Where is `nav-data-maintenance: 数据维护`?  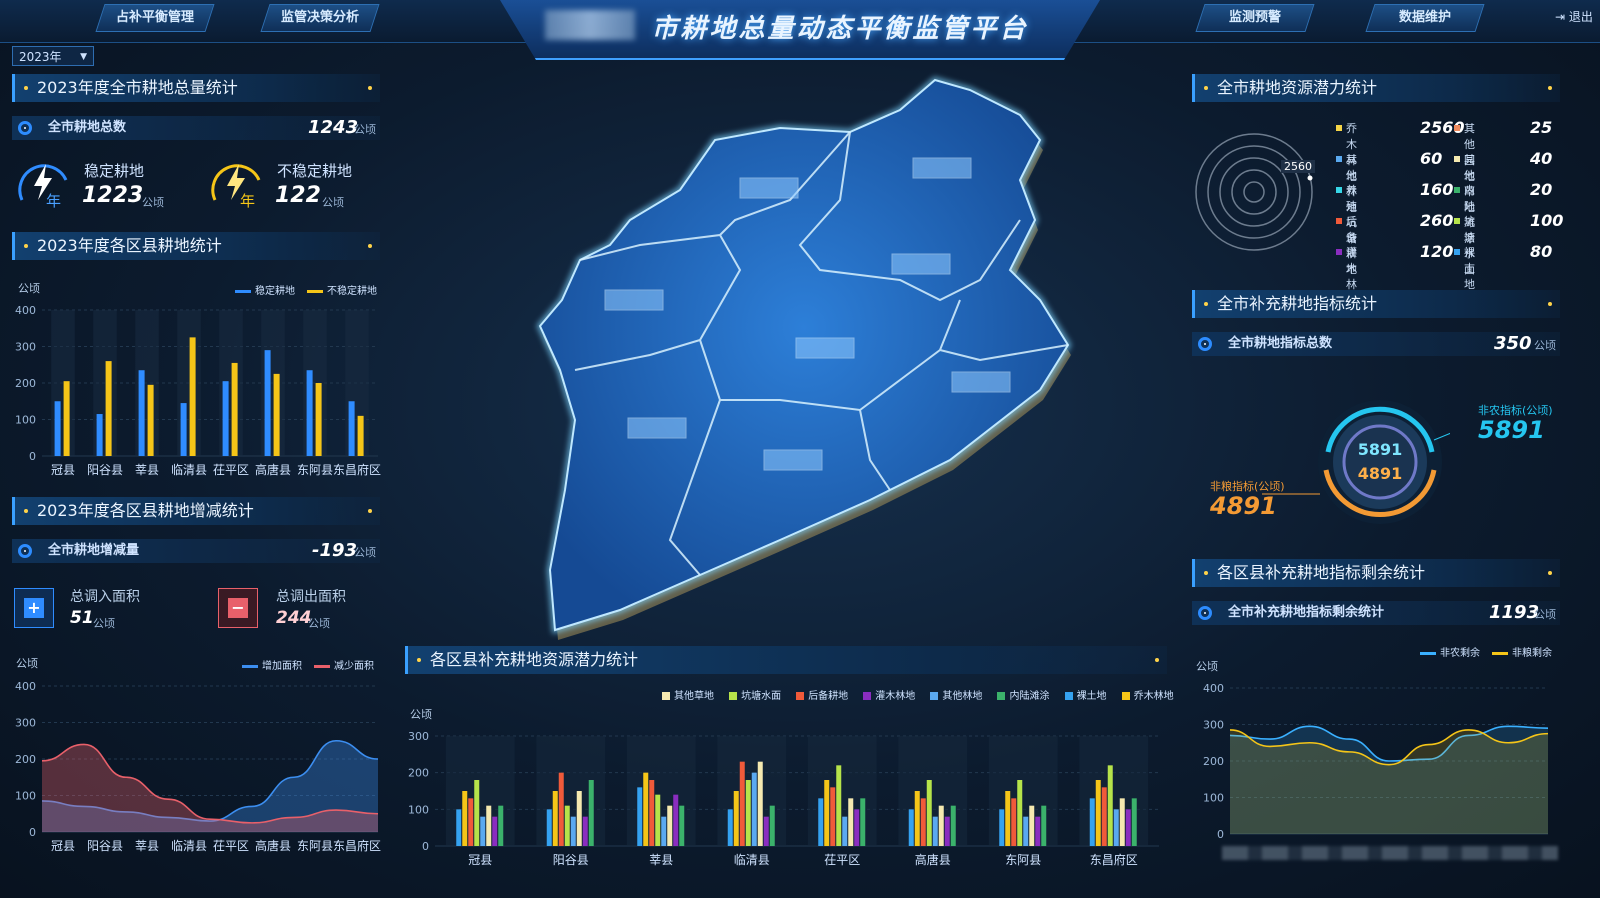 nav-data-maintenance: 数据维护 is located at coordinates (1425, 18).